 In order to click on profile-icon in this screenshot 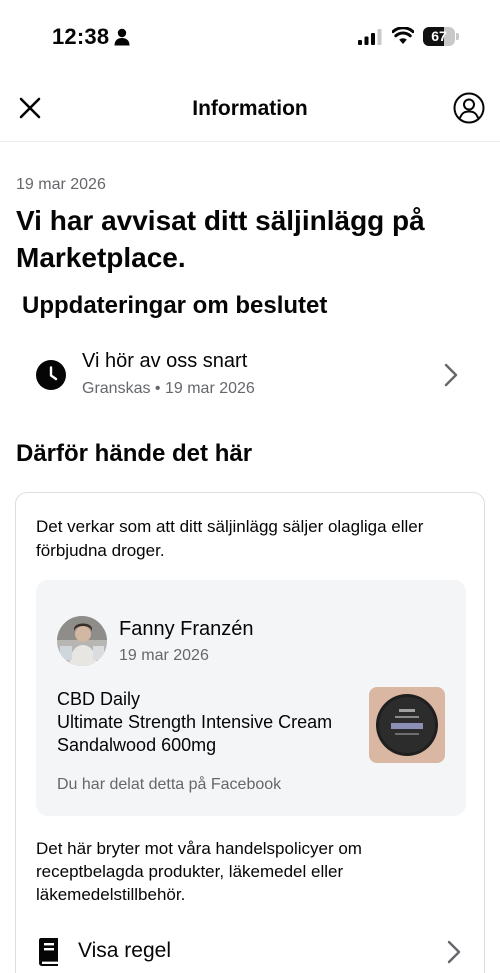, I will do `click(469, 108)`.